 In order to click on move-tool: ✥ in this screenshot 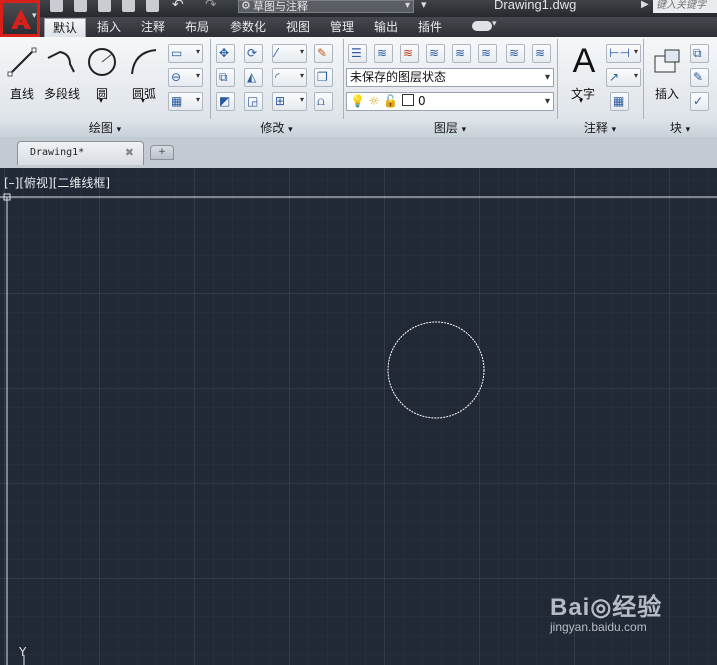, I will do `click(225, 53)`.